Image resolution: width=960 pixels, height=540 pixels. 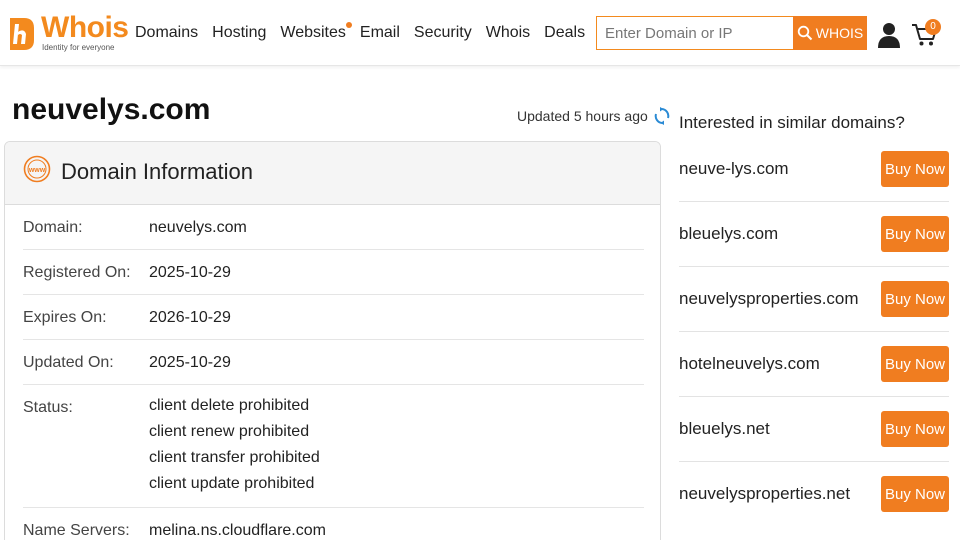 What do you see at coordinates (237, 530) in the screenshot?
I see `row-value: melina.ns.cloudflare.com` at bounding box center [237, 530].